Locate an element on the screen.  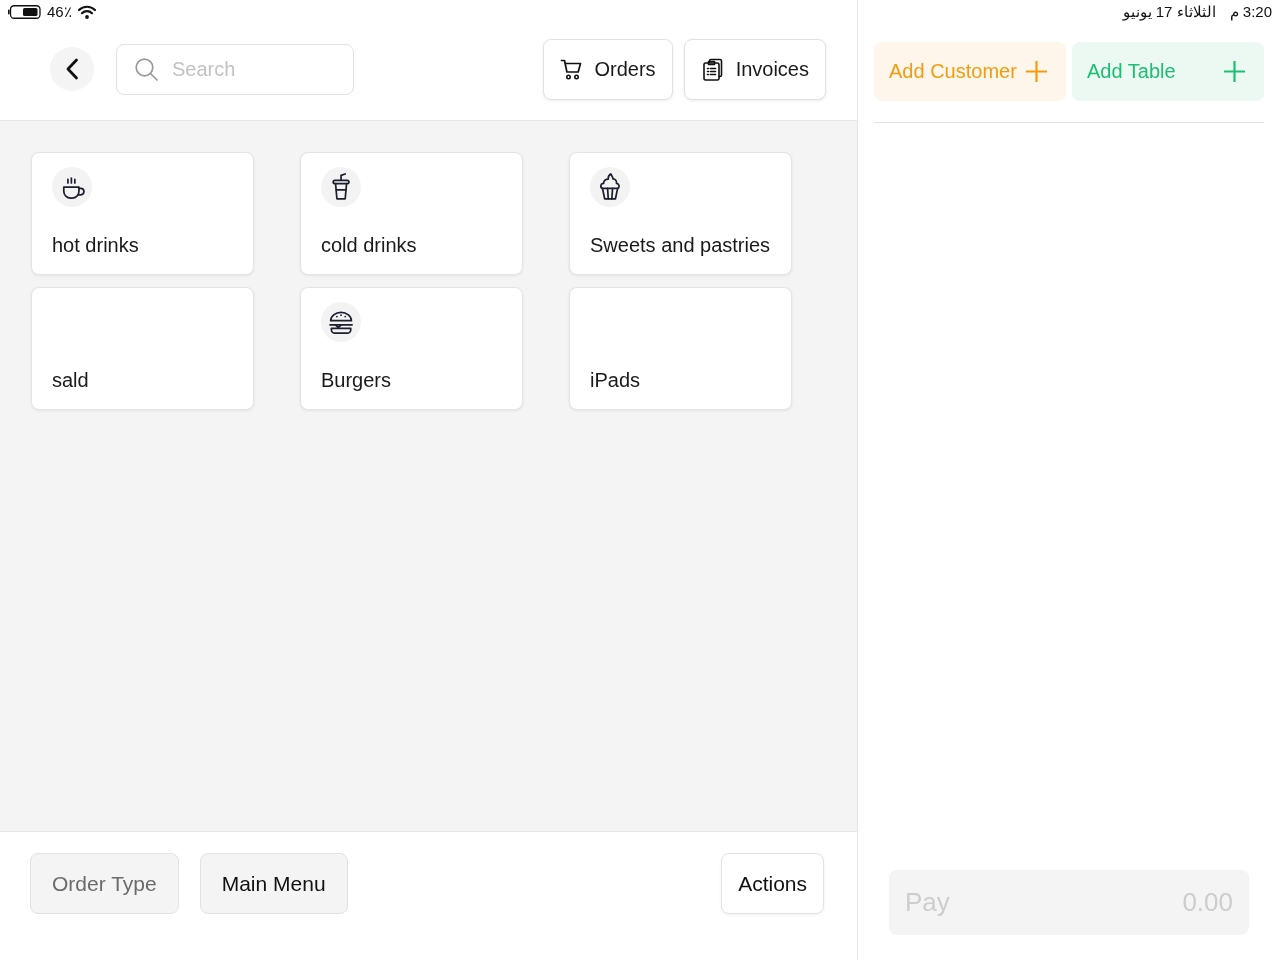
document-stack-icon is located at coordinates (712, 69).